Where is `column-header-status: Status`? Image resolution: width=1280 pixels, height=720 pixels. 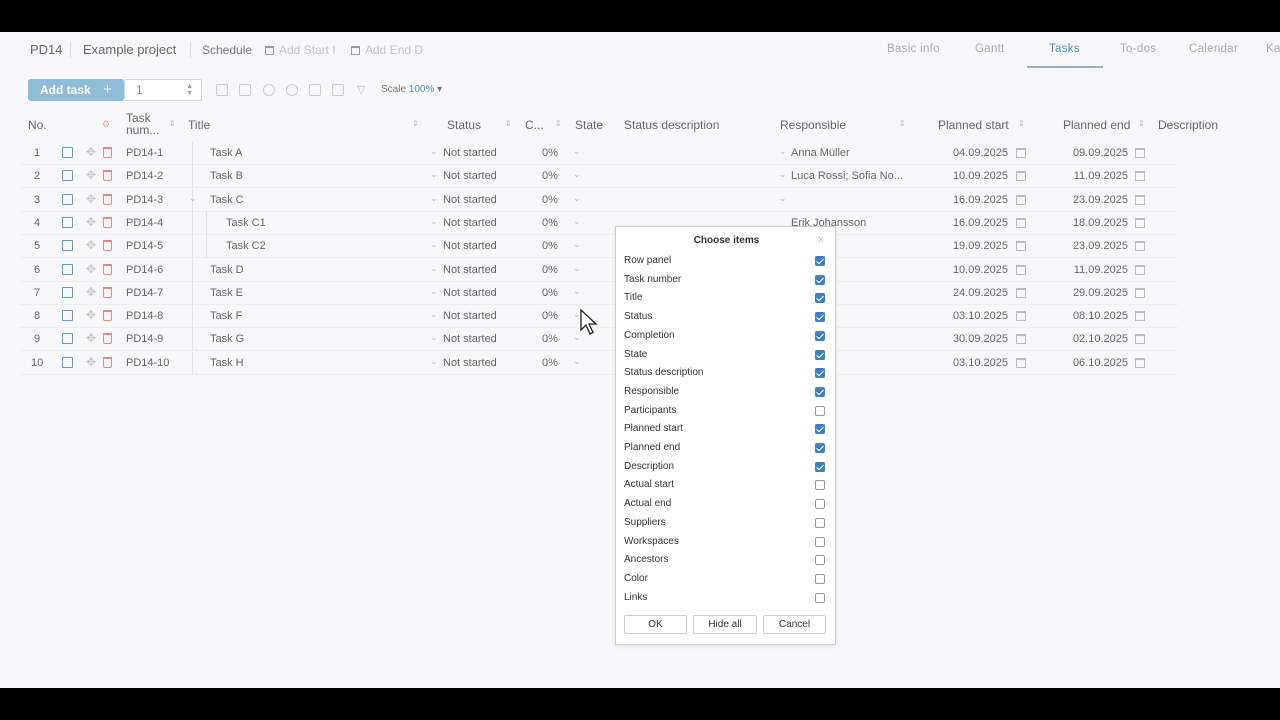
column-header-status: Status is located at coordinates (464, 125).